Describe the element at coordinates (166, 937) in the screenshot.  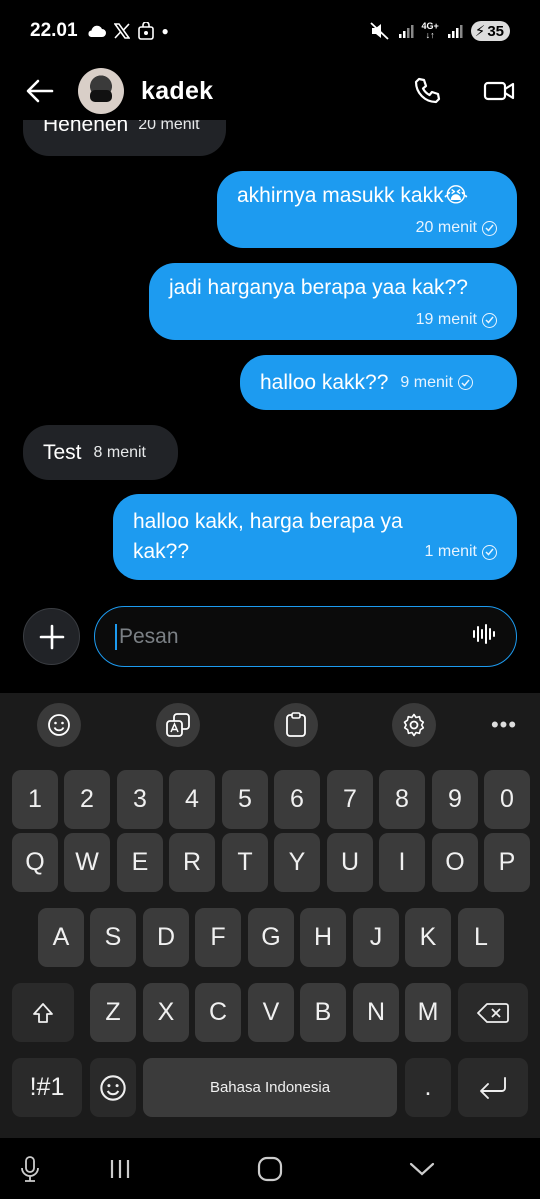
I see `key-d: D` at that location.